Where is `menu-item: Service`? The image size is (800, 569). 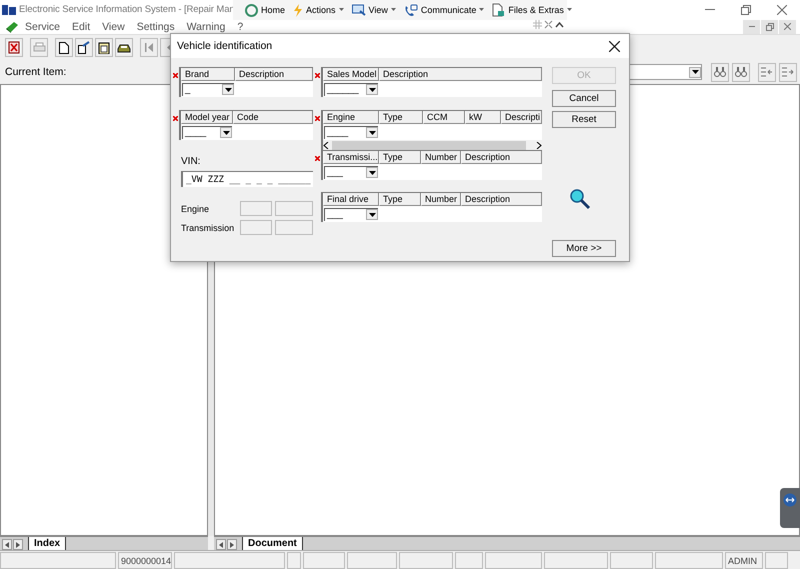 menu-item: Service is located at coordinates (42, 26).